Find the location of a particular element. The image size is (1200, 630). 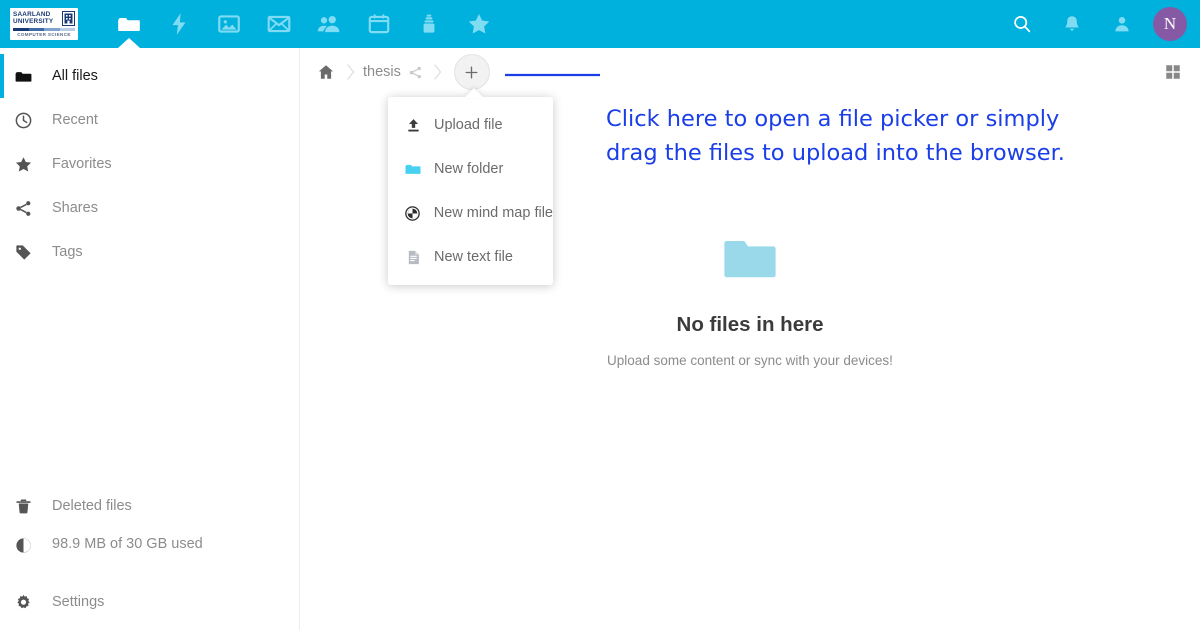

menu-item-new-text-file: New text file is located at coordinates (470, 257).